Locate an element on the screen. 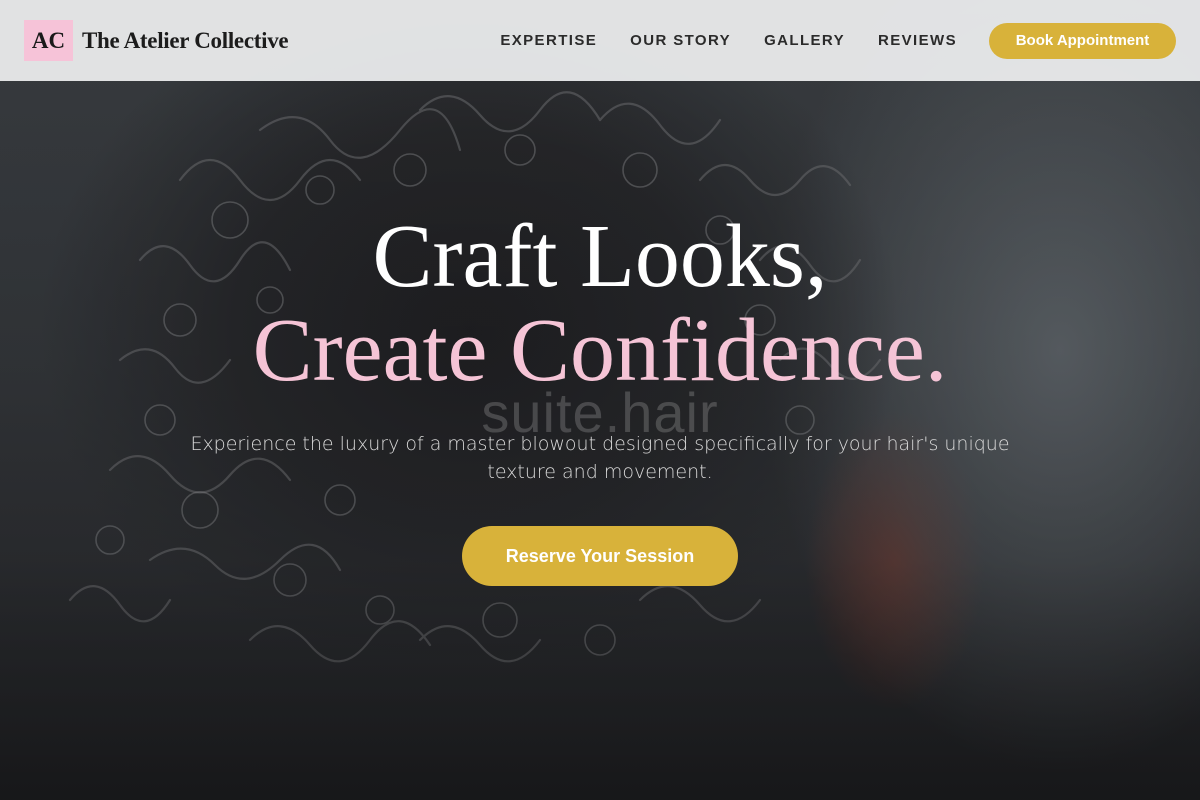 This screenshot has height=800, width=1200. nav-link-expertise: EXPERTISE is located at coordinates (548, 40).